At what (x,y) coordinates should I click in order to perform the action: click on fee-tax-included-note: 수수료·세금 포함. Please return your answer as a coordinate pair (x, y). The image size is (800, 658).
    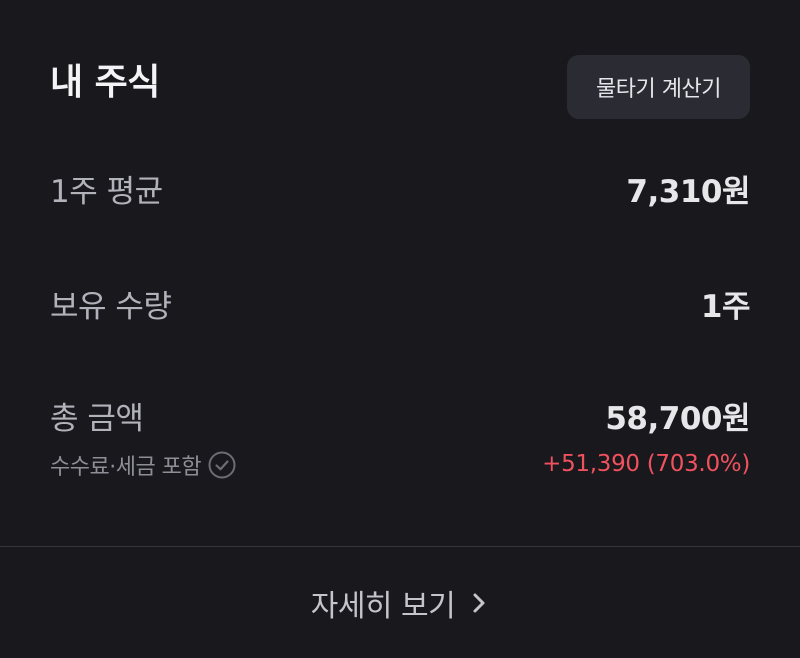
    Looking at the image, I should click on (143, 465).